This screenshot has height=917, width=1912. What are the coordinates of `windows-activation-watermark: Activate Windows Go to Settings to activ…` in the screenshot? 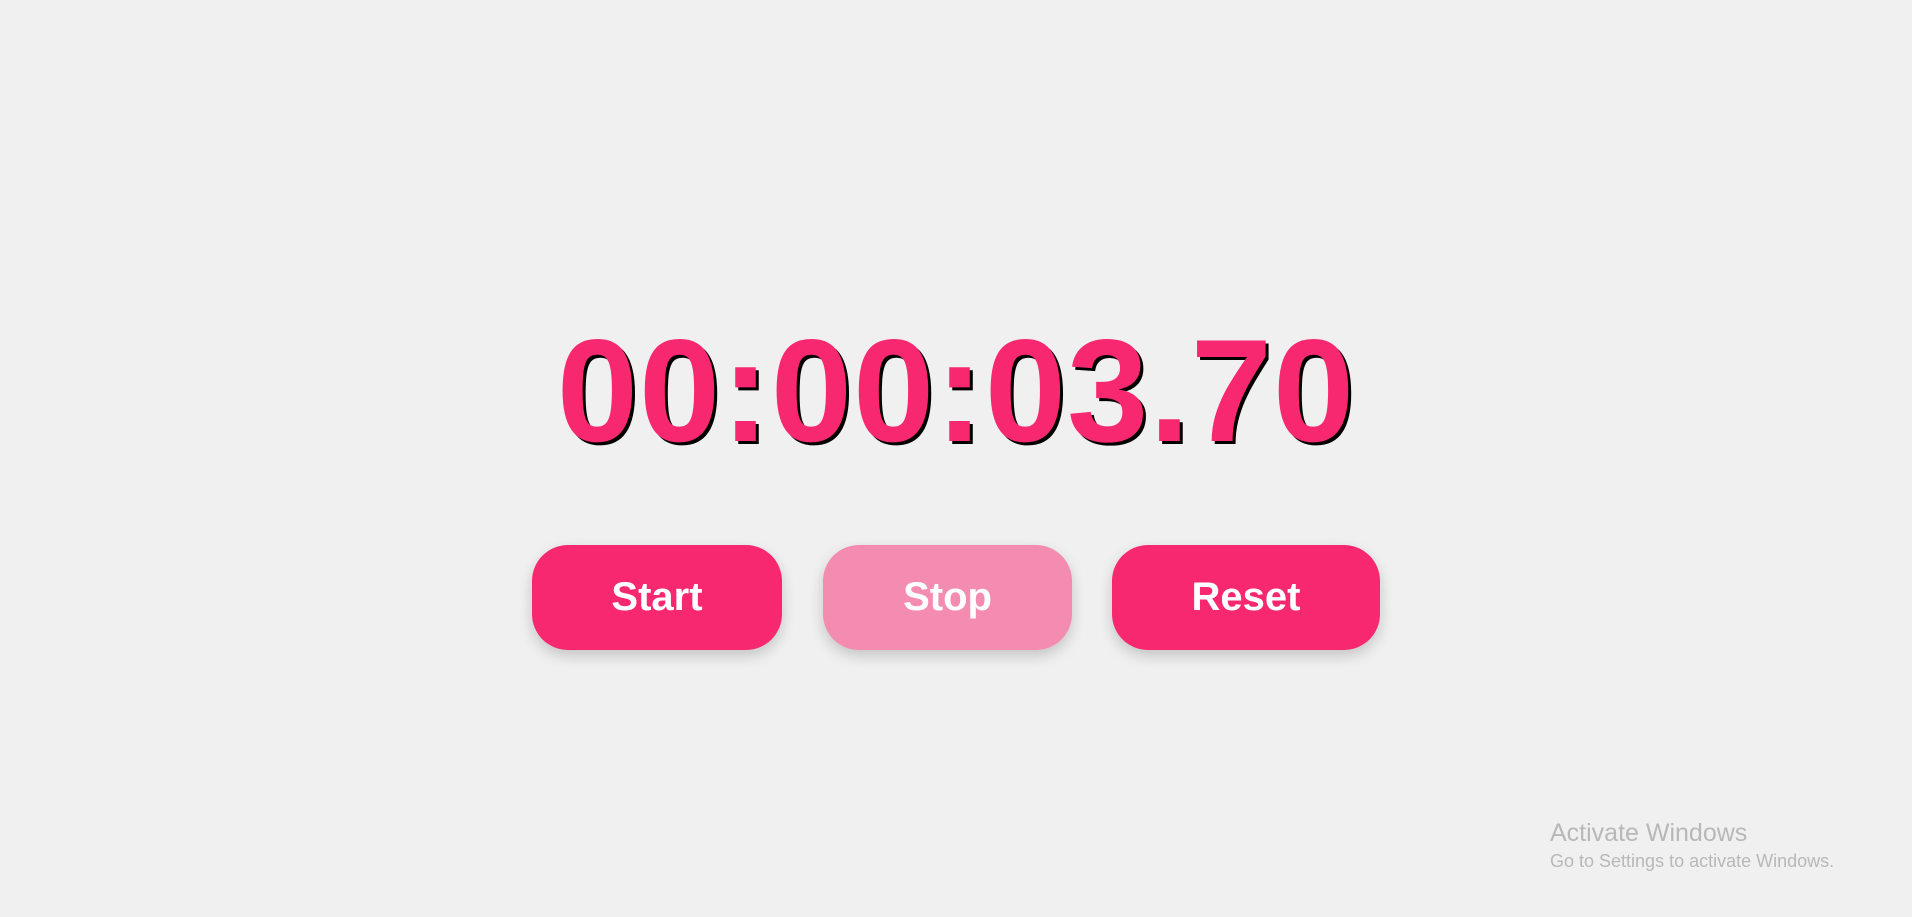 It's located at (1692, 846).